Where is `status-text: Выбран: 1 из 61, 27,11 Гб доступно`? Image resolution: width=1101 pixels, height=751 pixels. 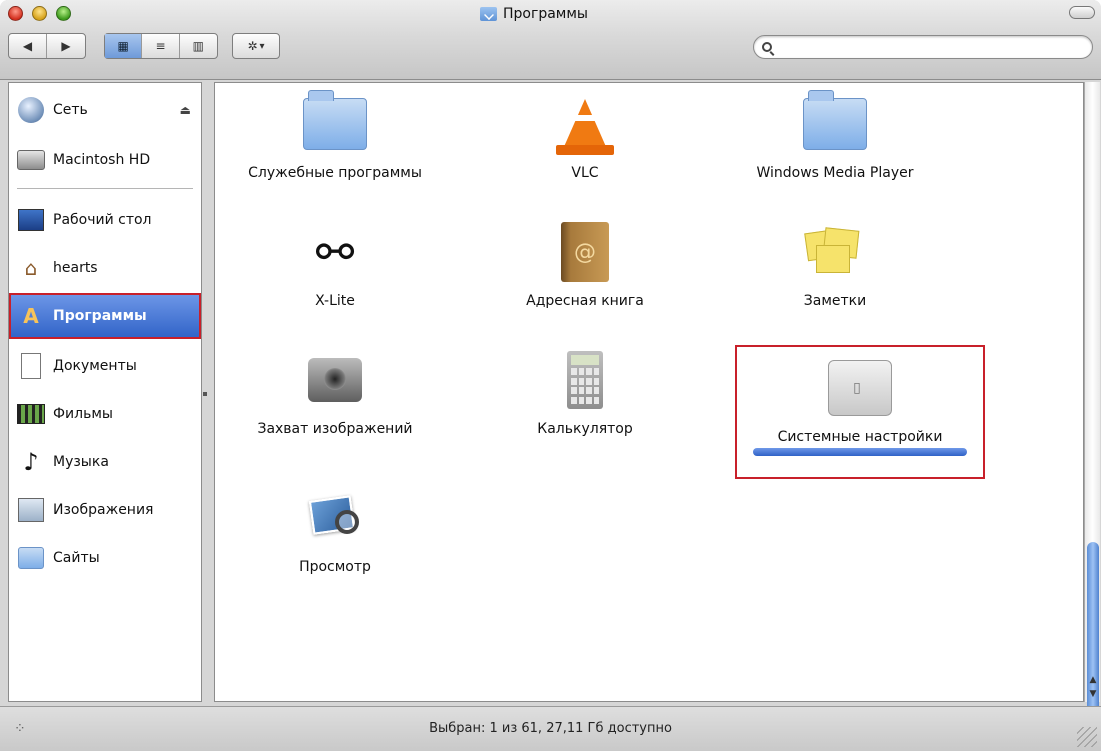 status-text: Выбран: 1 из 61, 27,11 Гб доступно is located at coordinates (550, 728).